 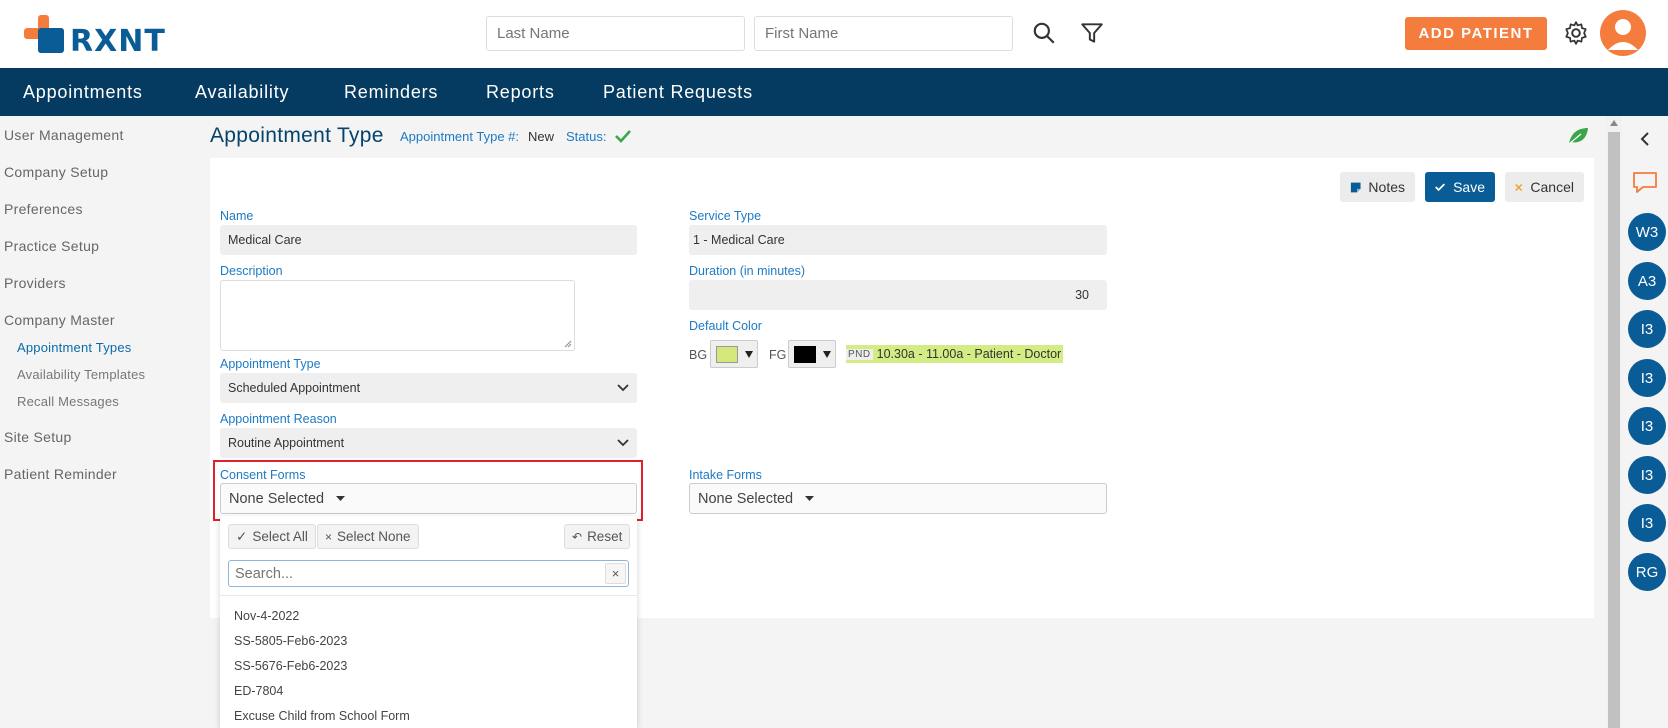 I want to click on status-check-icon, so click(x=623, y=136).